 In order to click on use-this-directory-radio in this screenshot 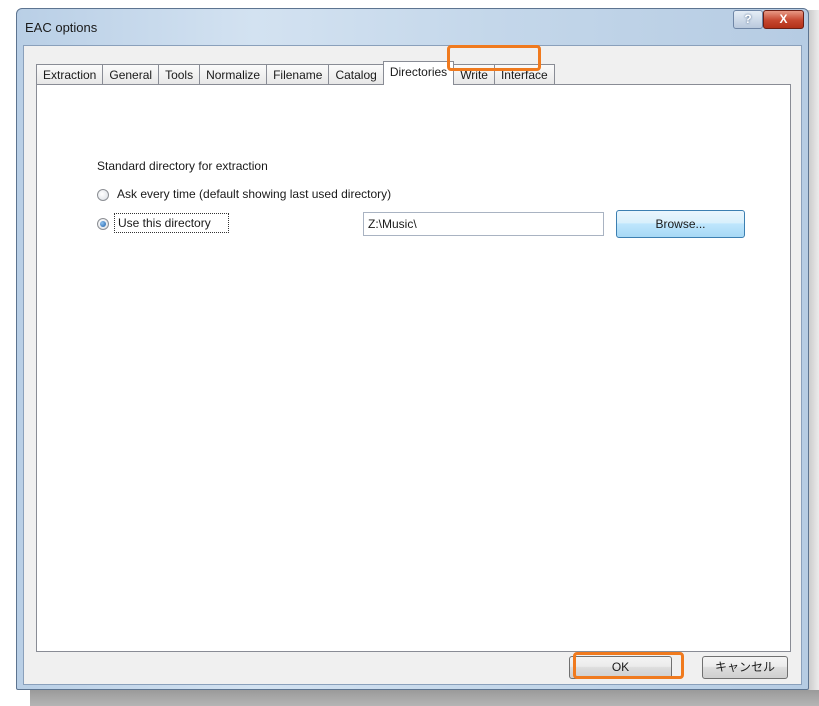, I will do `click(103, 224)`.